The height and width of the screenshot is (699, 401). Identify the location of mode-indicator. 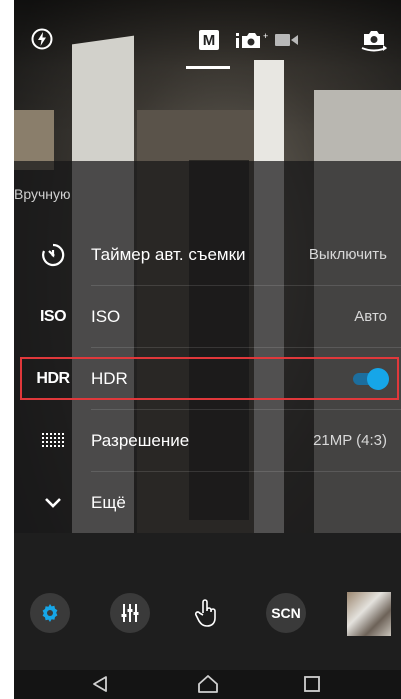
(208, 67).